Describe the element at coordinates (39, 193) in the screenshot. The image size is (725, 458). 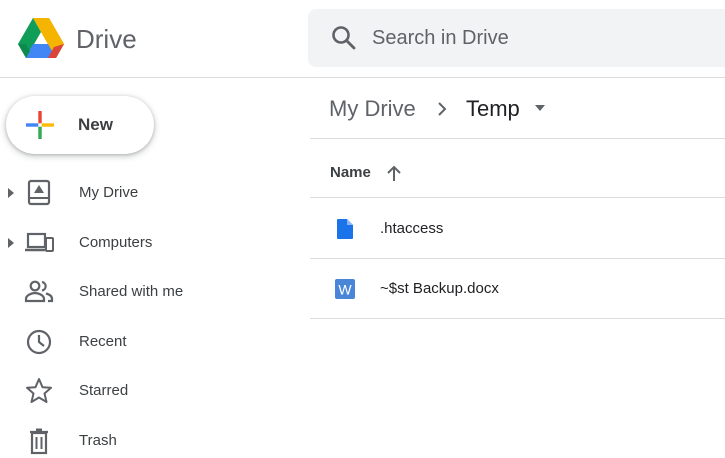
I see `my-drive-icon` at that location.